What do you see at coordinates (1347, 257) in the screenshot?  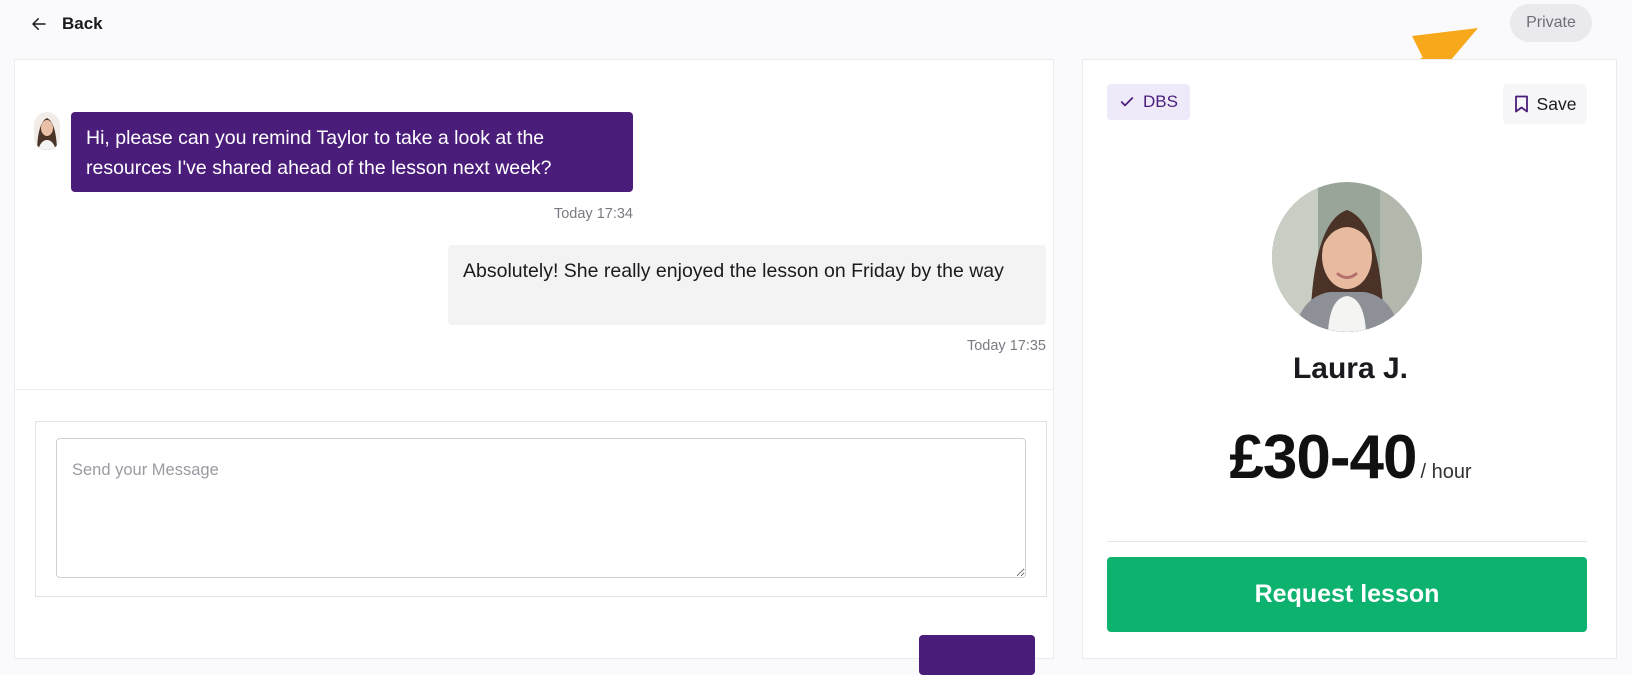 I see `tutor-avatar` at bounding box center [1347, 257].